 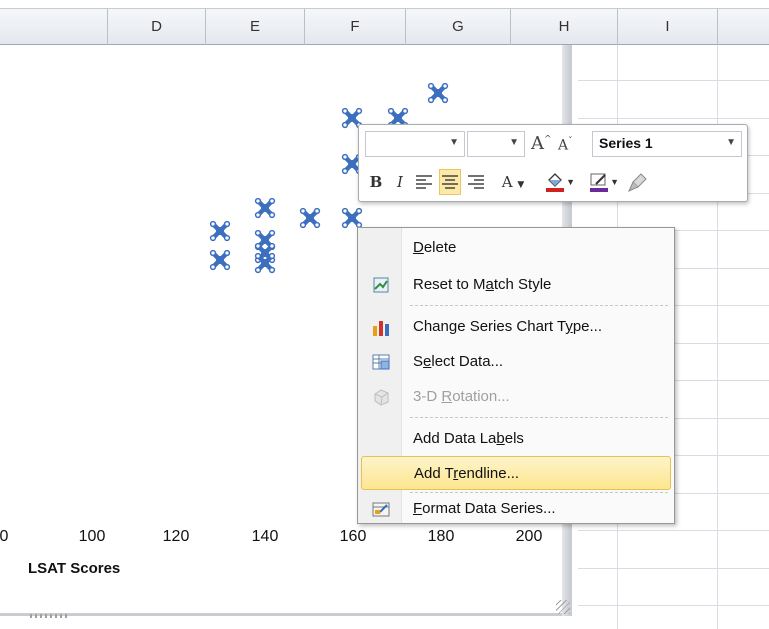 I want to click on align-right-icon, so click(x=476, y=182).